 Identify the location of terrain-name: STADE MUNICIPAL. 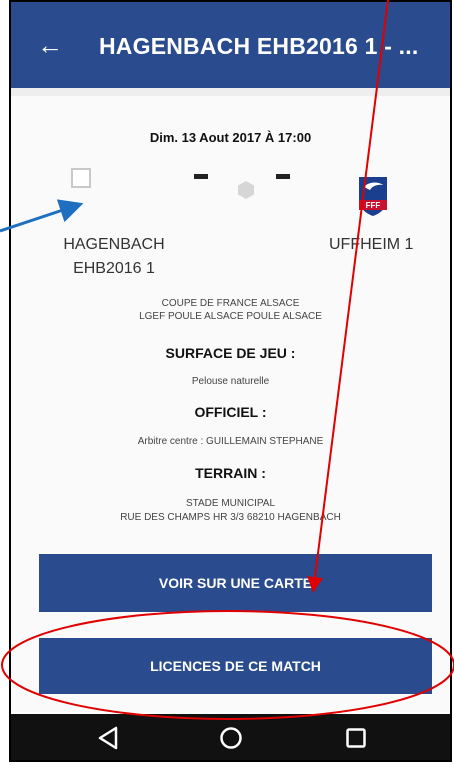
(230, 503).